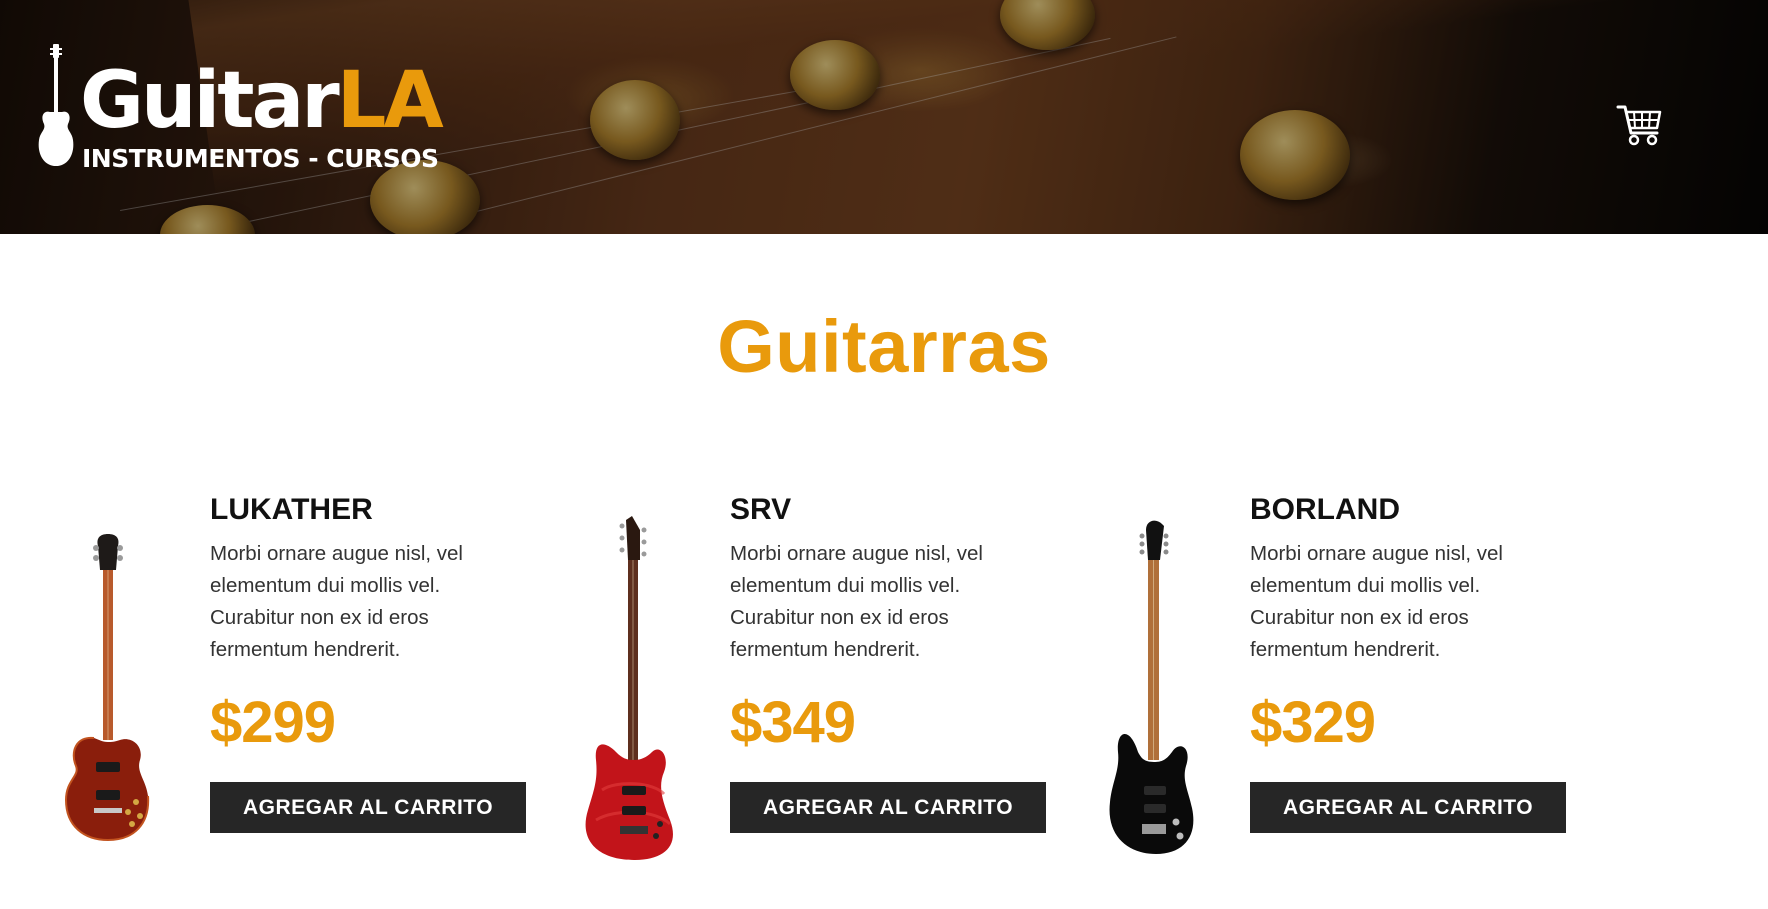 The height and width of the screenshot is (909, 1768). I want to click on product-price: $299, so click(273, 722).